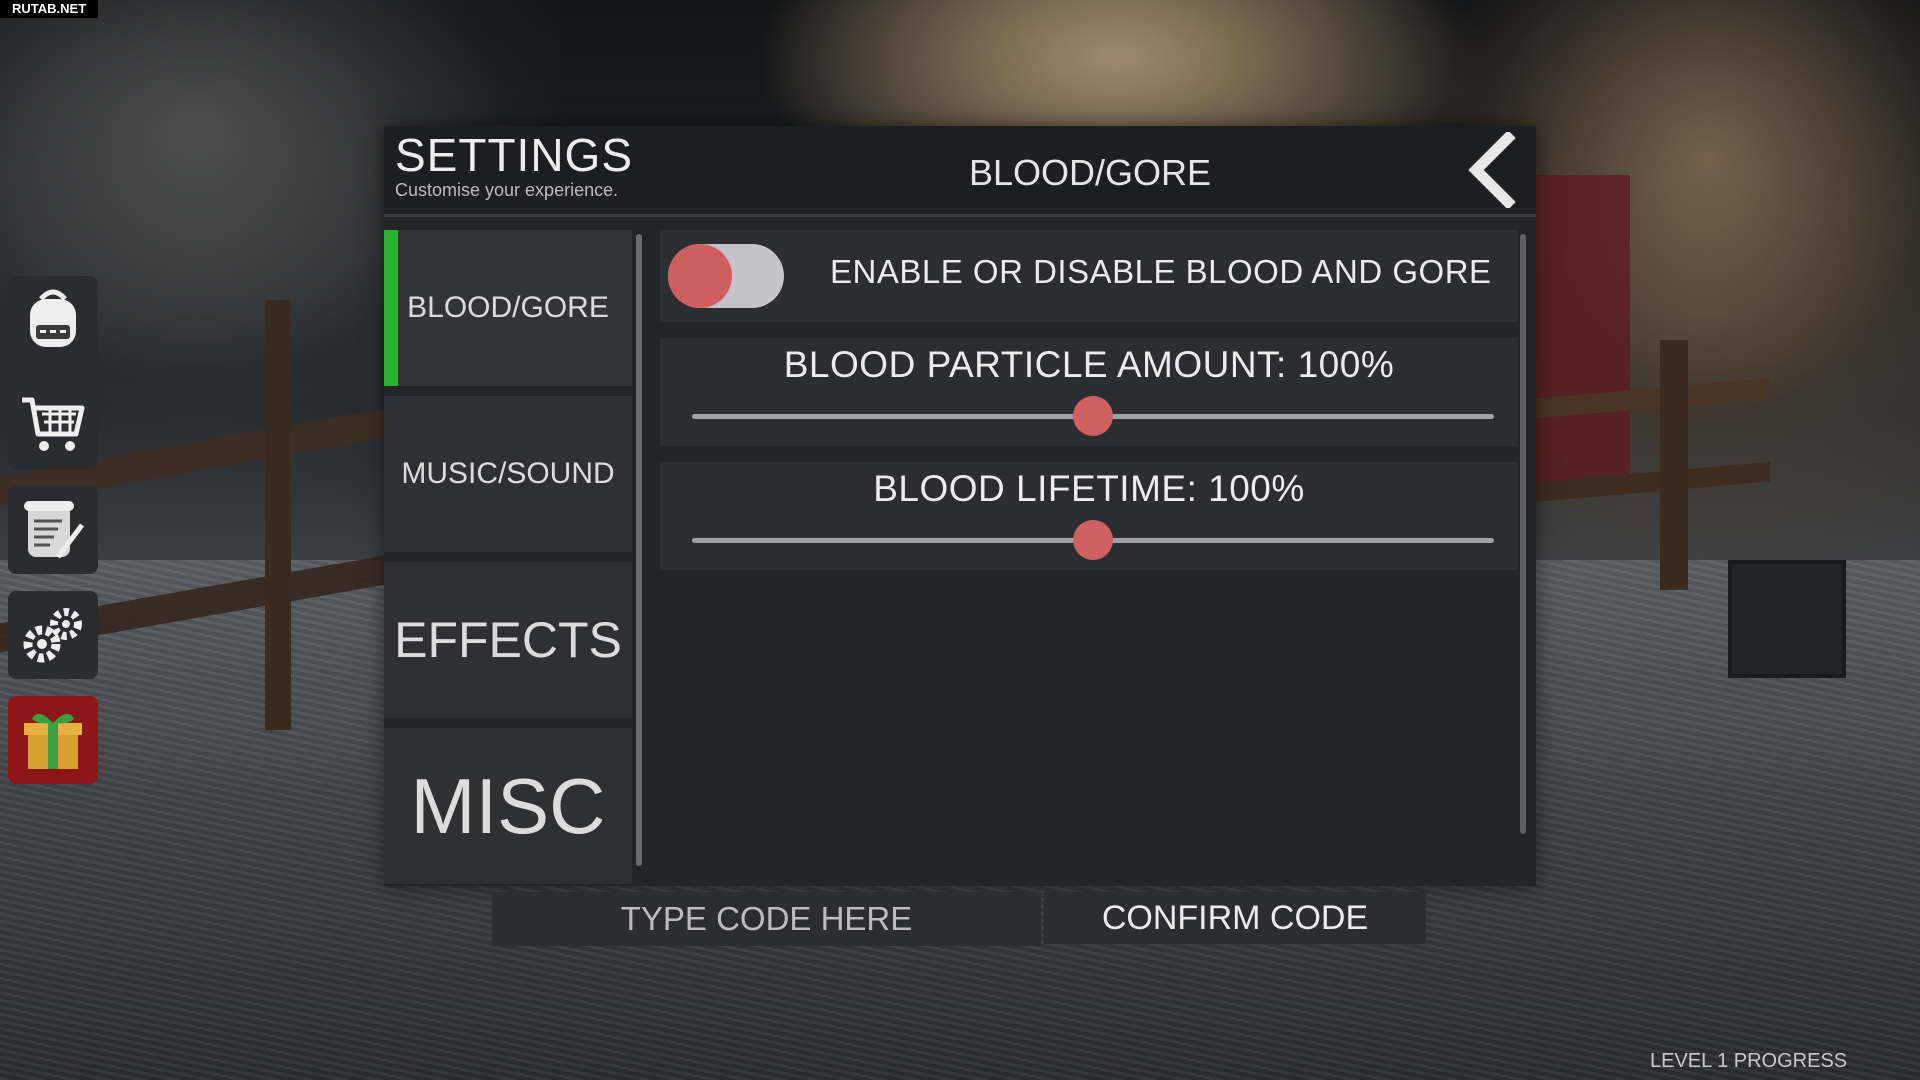 Image resolution: width=1920 pixels, height=1080 pixels. I want to click on tab-label: EFFECTS, so click(508, 640).